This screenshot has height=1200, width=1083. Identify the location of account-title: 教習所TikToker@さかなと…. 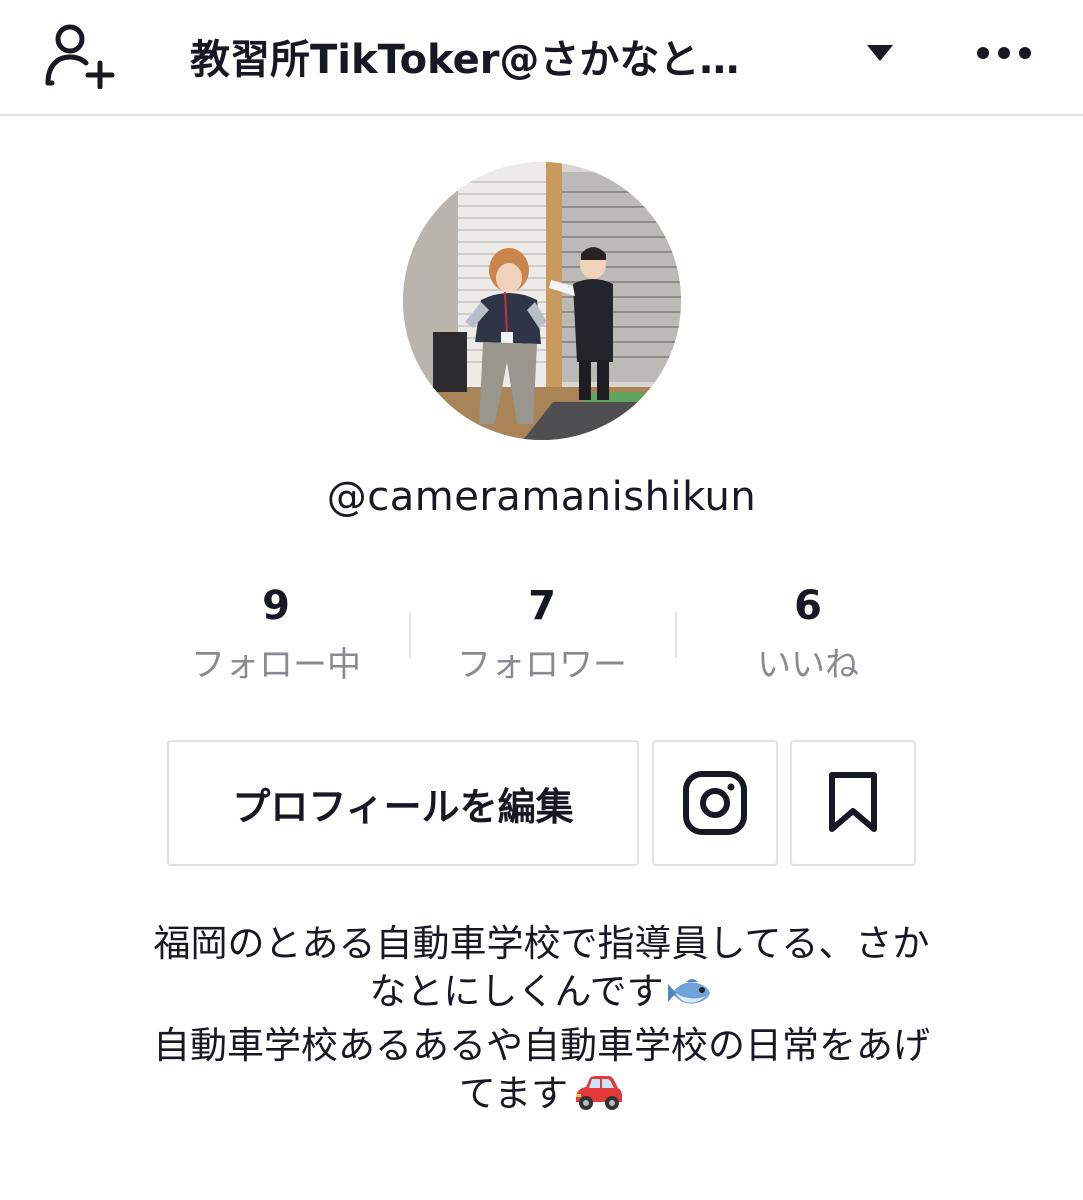
(464, 56).